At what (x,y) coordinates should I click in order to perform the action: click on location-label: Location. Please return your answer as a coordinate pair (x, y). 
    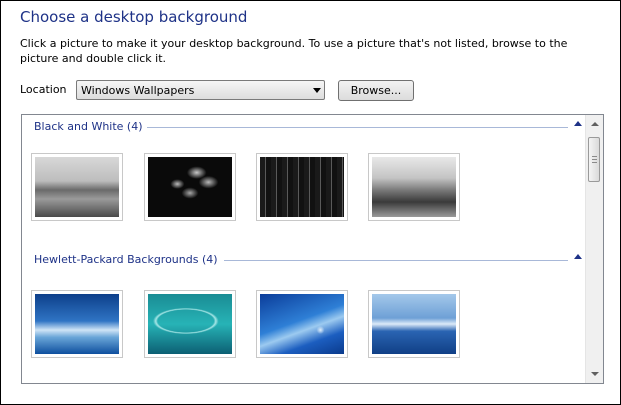
    Looking at the image, I should click on (43, 89).